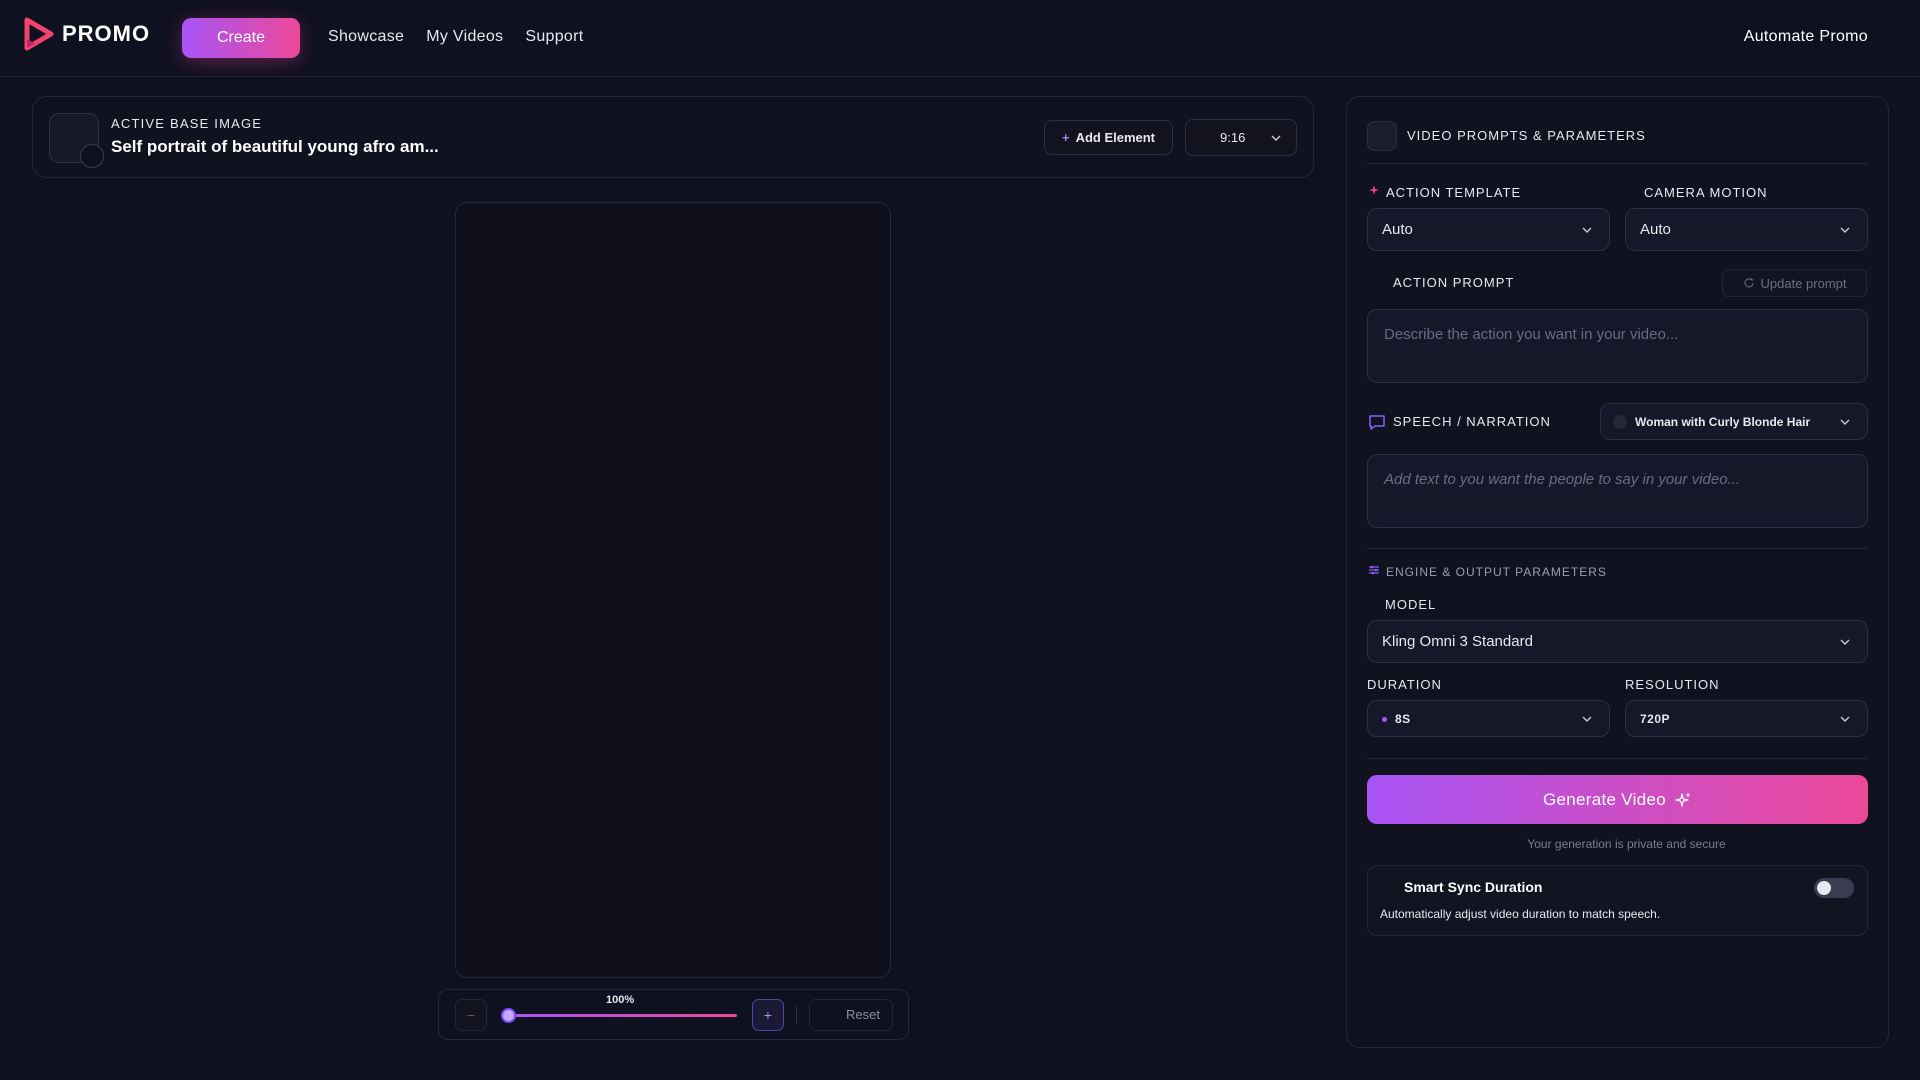  I want to click on play-logo-icon, so click(39, 34).